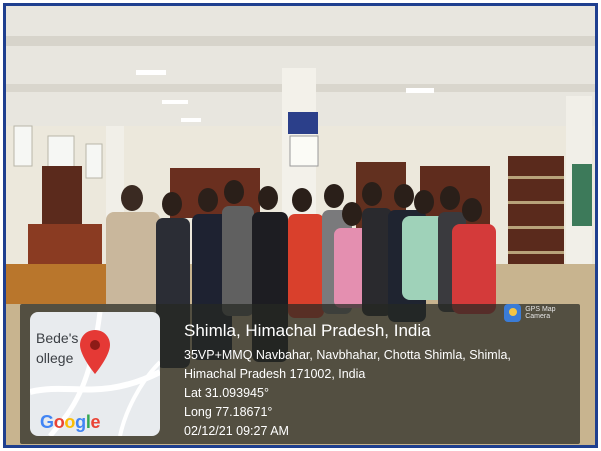 The image size is (601, 451). I want to click on ceiling-beam, so click(300, 41).